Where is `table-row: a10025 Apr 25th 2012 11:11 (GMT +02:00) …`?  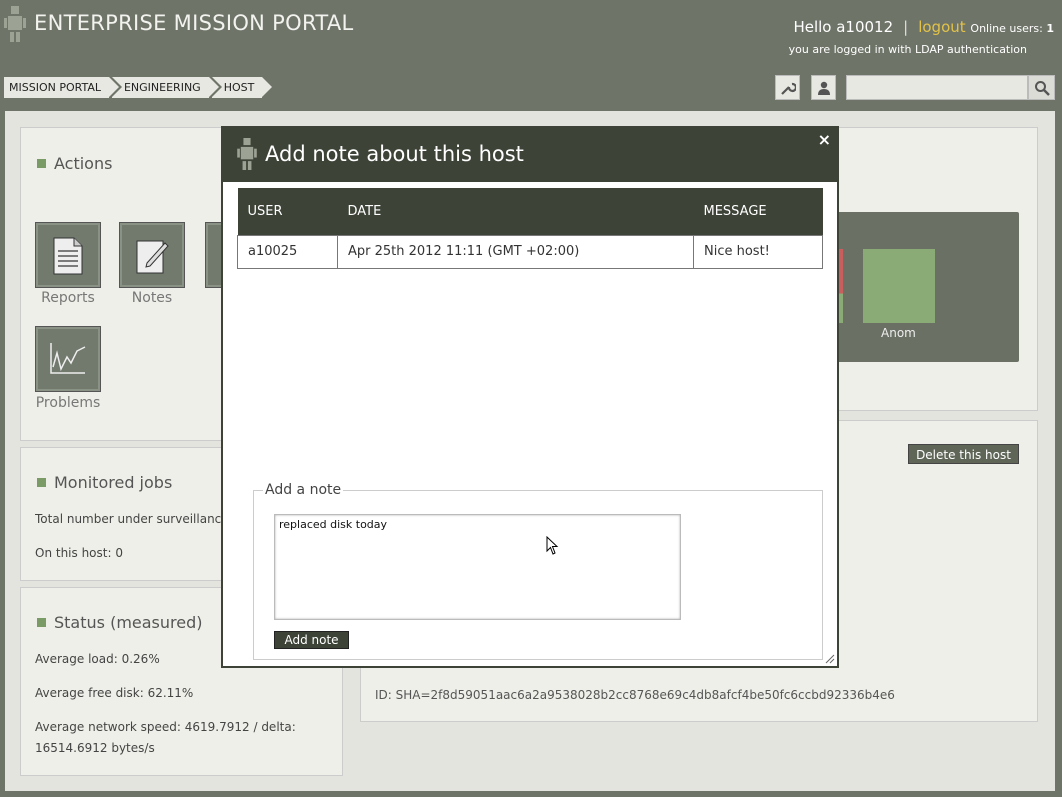
table-row: a10025 Apr 25th 2012 11:11 (GMT +02:00) … is located at coordinates (530, 251).